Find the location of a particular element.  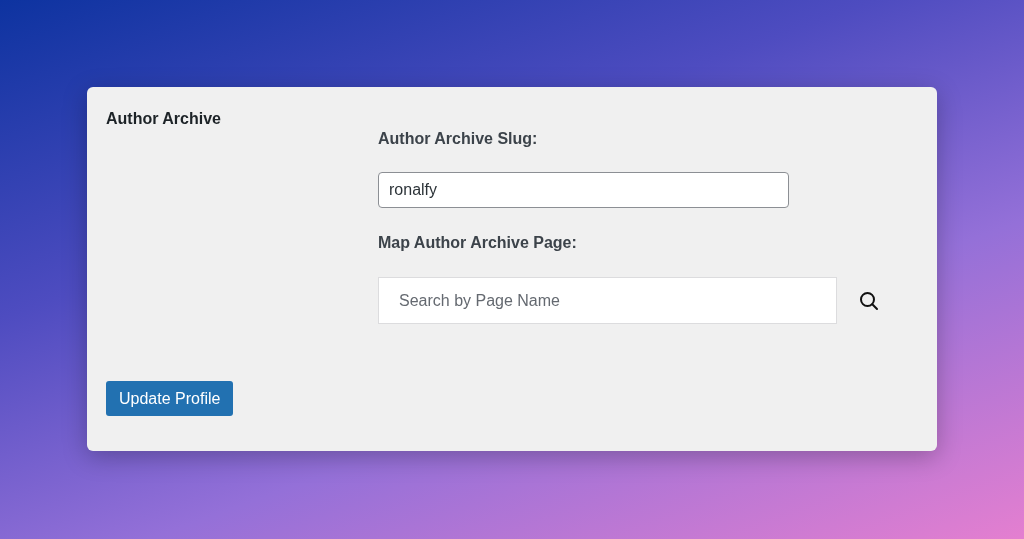

search-field: Search by Page Name is located at coordinates (607, 300).